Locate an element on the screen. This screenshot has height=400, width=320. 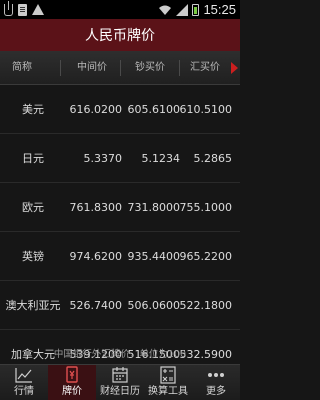
fx-buy-price: 755.1000 is located at coordinates (206, 207).